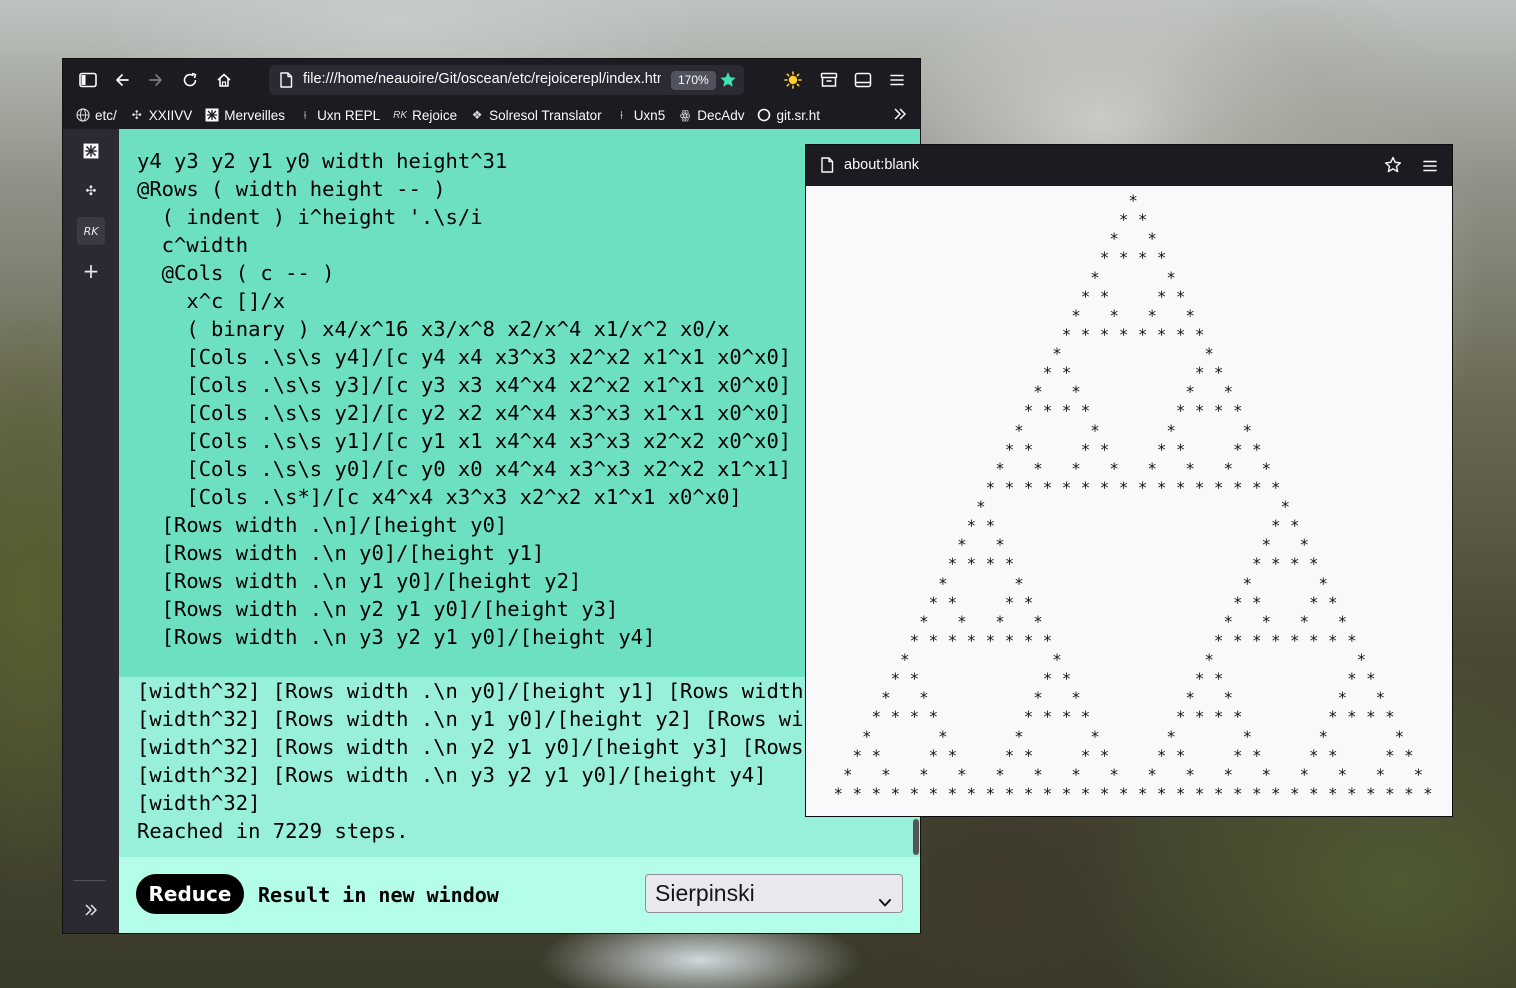 Image resolution: width=1516 pixels, height=988 pixels. Describe the element at coordinates (378, 895) in the screenshot. I see `result-new-window-toggle: Result in new window` at that location.